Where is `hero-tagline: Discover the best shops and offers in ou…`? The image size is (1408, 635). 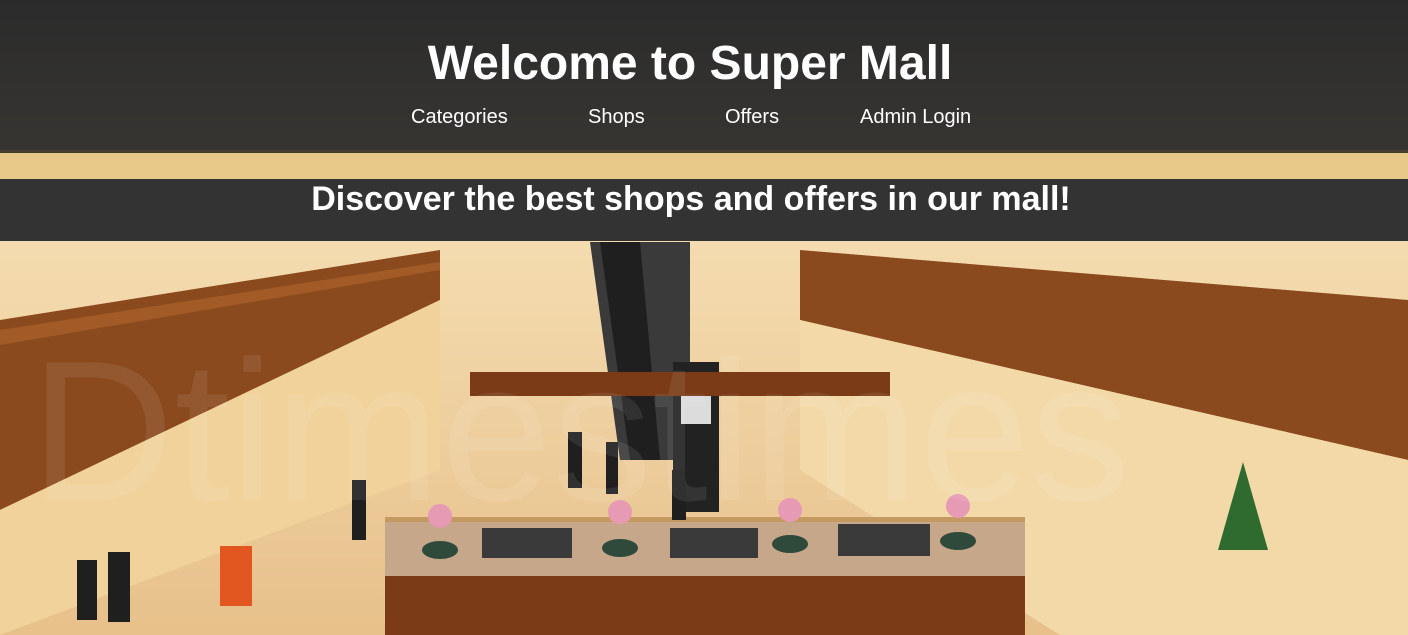 hero-tagline: Discover the best shops and offers in ou… is located at coordinates (691, 199).